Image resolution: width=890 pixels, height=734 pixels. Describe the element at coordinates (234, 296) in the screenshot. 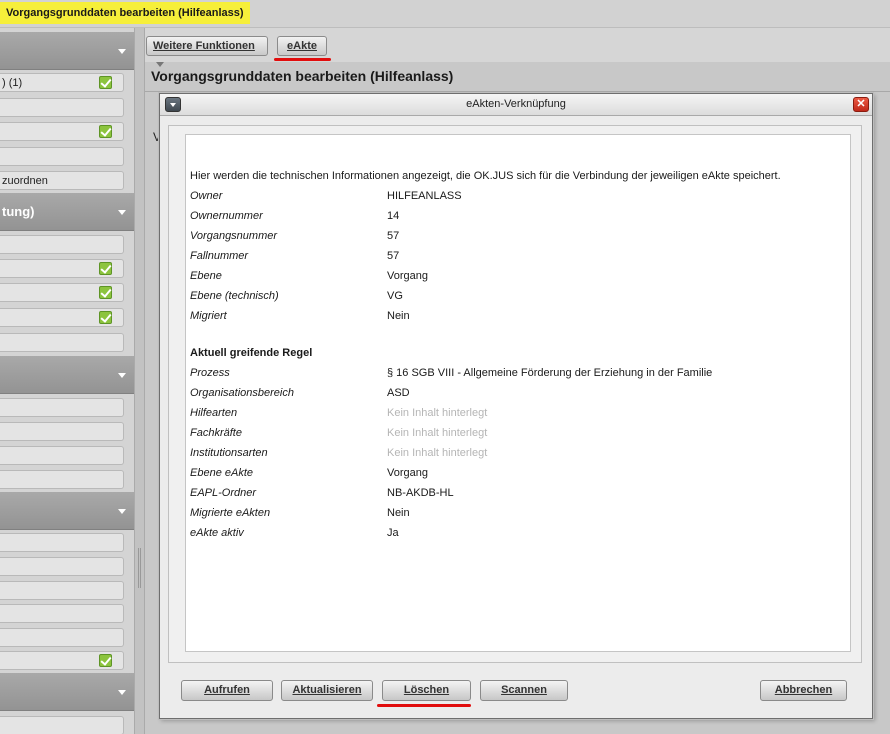

I see `row-key: Ebene (technisch)` at that location.